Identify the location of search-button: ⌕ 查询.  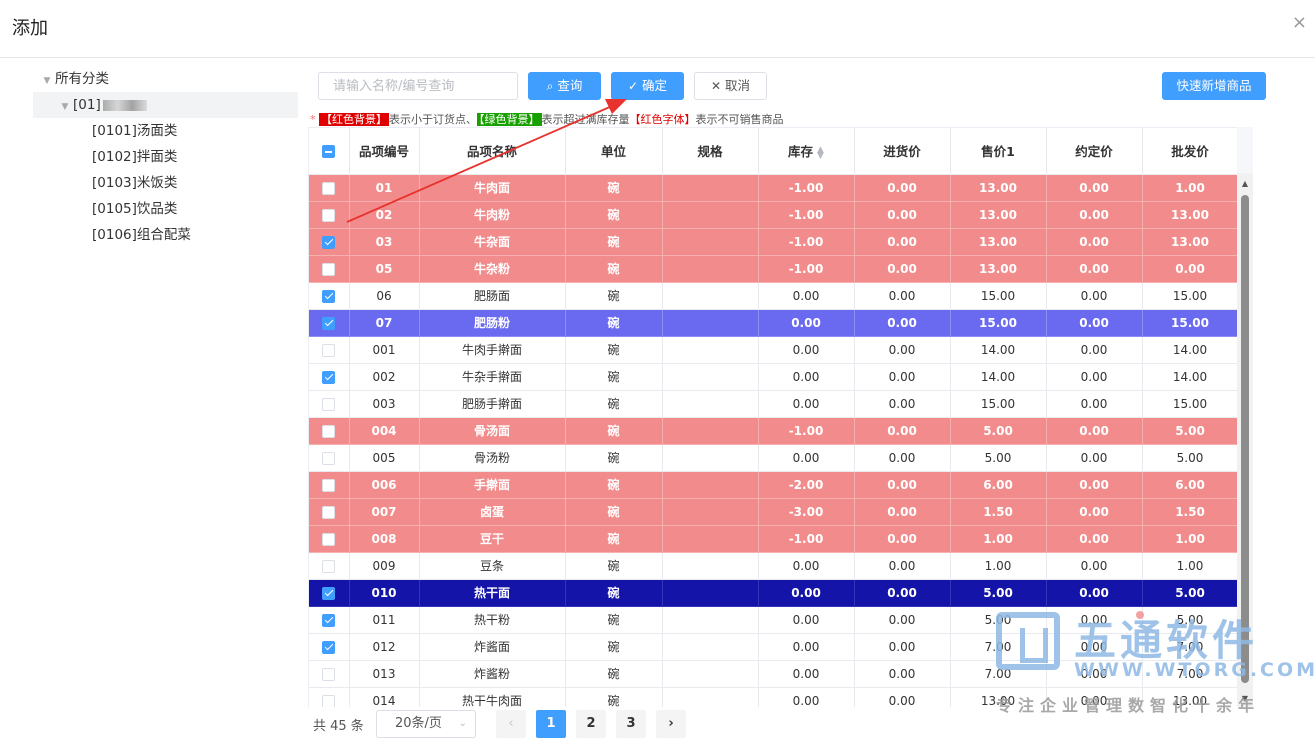
(564, 86).